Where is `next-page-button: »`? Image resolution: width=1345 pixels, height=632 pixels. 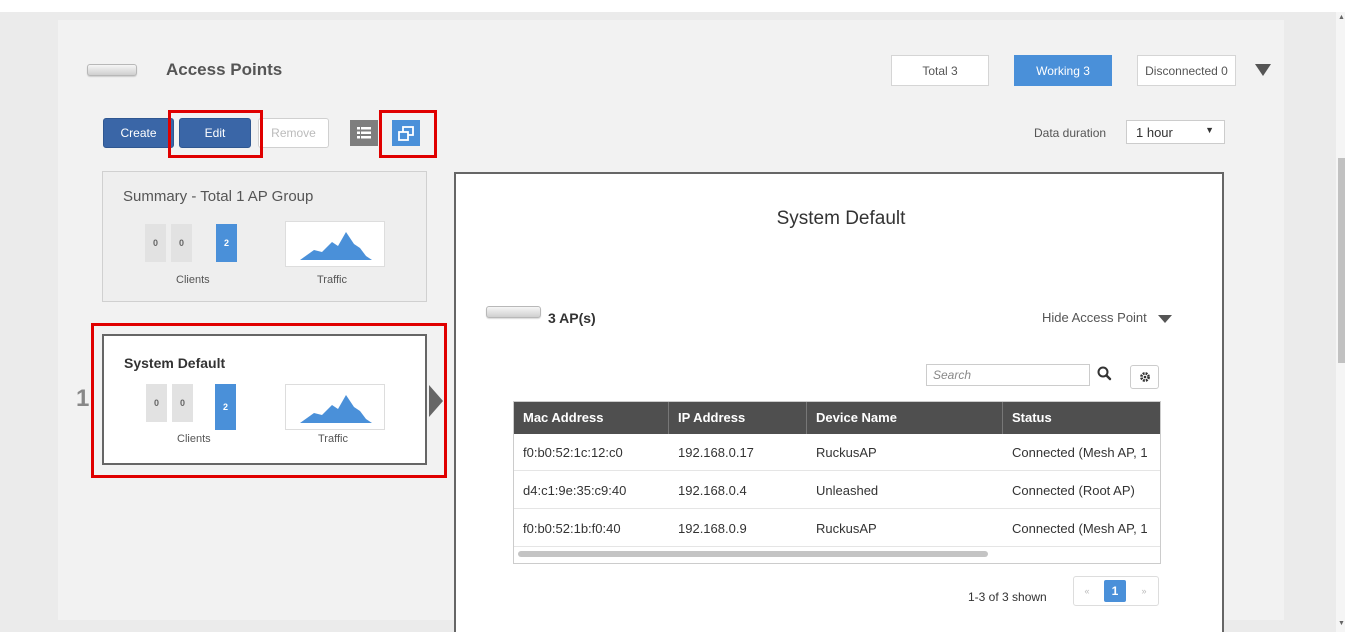
next-page-button: » is located at coordinates (1144, 591).